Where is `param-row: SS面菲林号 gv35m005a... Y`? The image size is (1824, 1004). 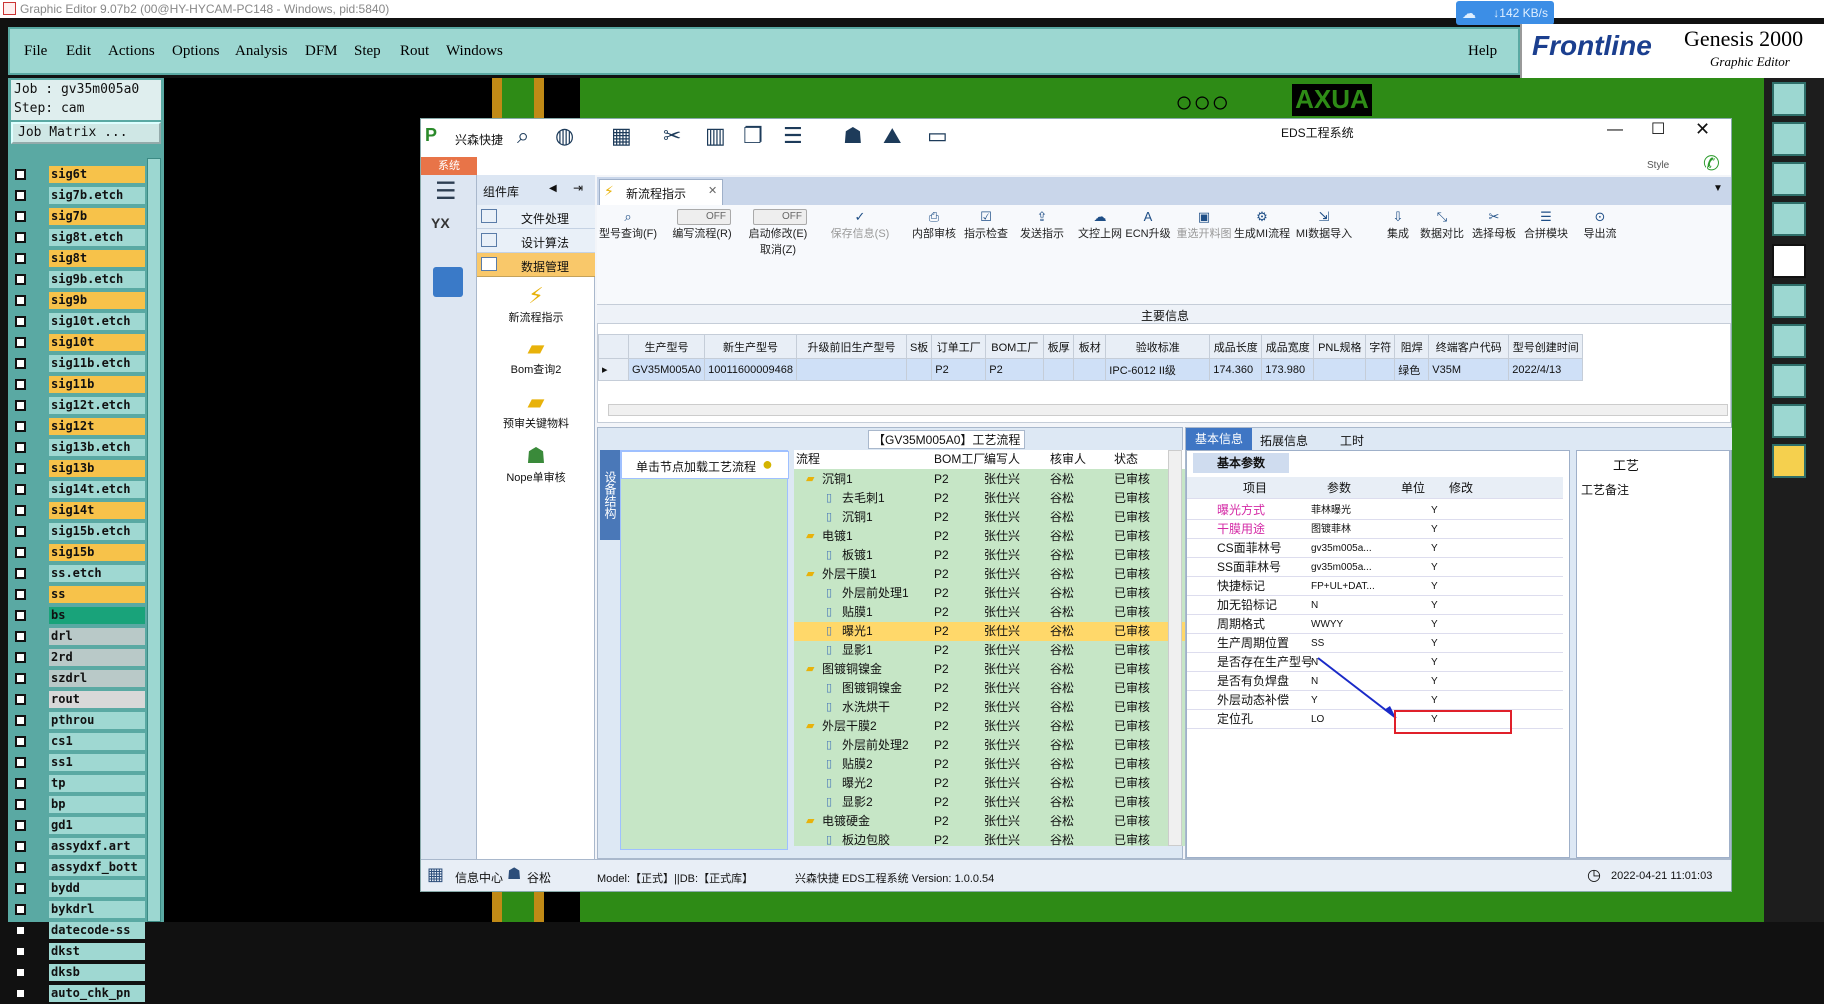 param-row: SS面菲林号 gv35m005a... Y is located at coordinates (1375, 567).